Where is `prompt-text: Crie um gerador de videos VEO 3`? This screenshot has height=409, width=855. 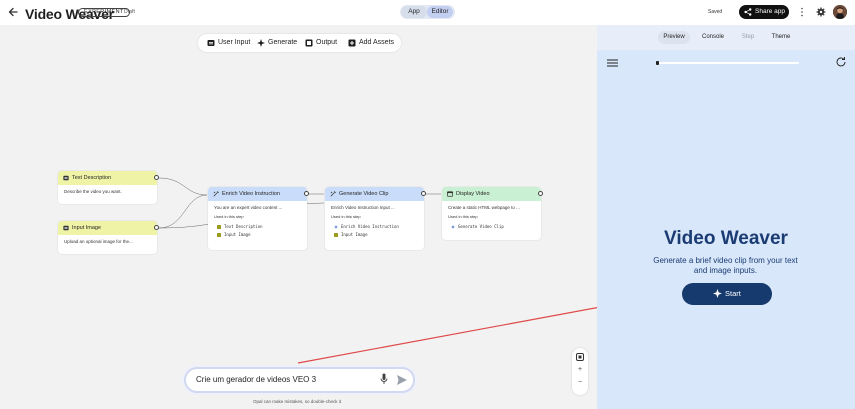
prompt-text: Crie um gerador de videos VEO 3 is located at coordinates (256, 379).